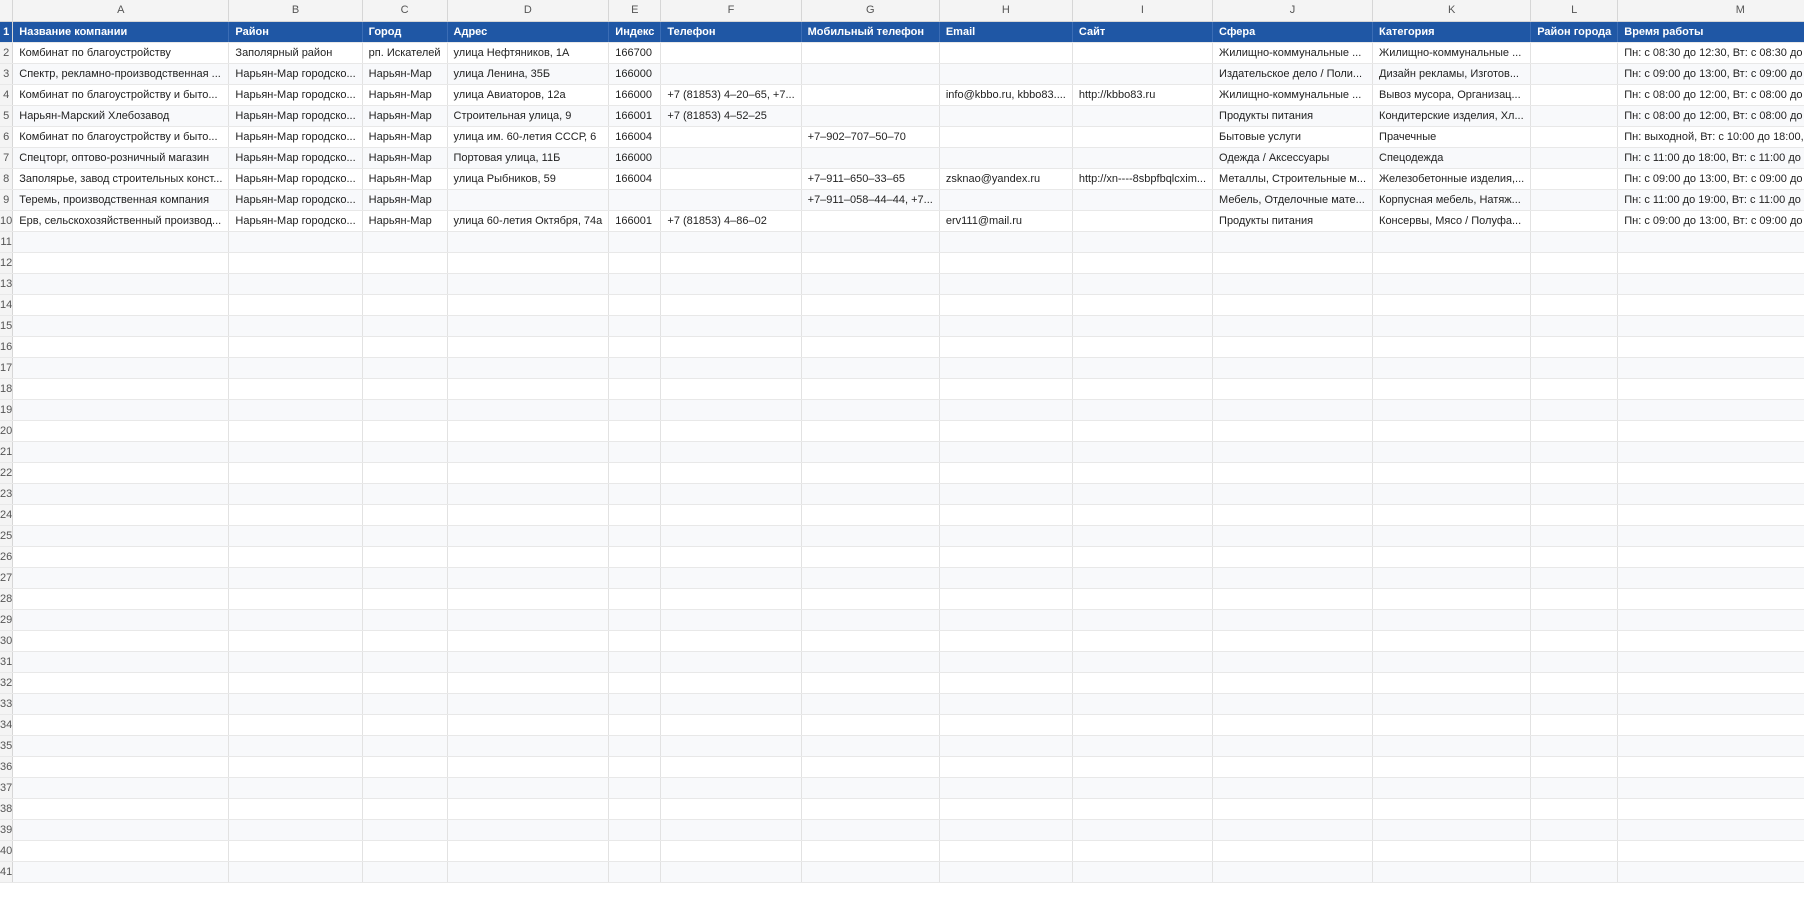 This screenshot has height=902, width=1804. What do you see at coordinates (7, 158) in the screenshot?
I see `row-number: 7` at bounding box center [7, 158].